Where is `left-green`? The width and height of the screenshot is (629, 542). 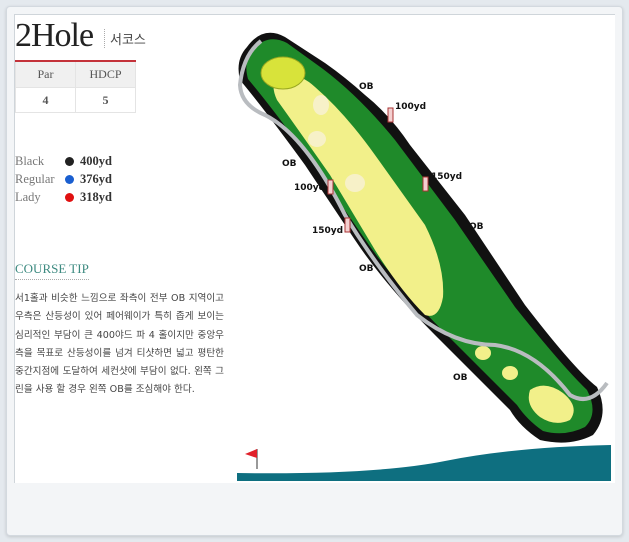 left-green is located at coordinates (283, 73).